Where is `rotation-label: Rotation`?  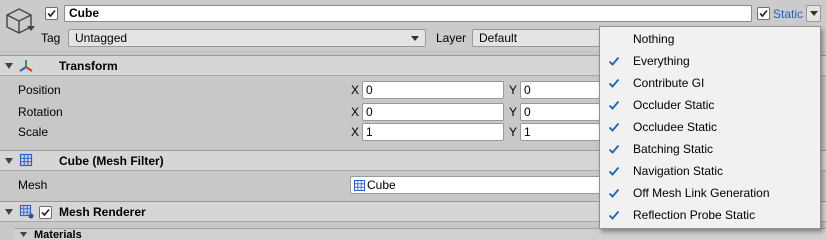 rotation-label: Rotation is located at coordinates (40, 112).